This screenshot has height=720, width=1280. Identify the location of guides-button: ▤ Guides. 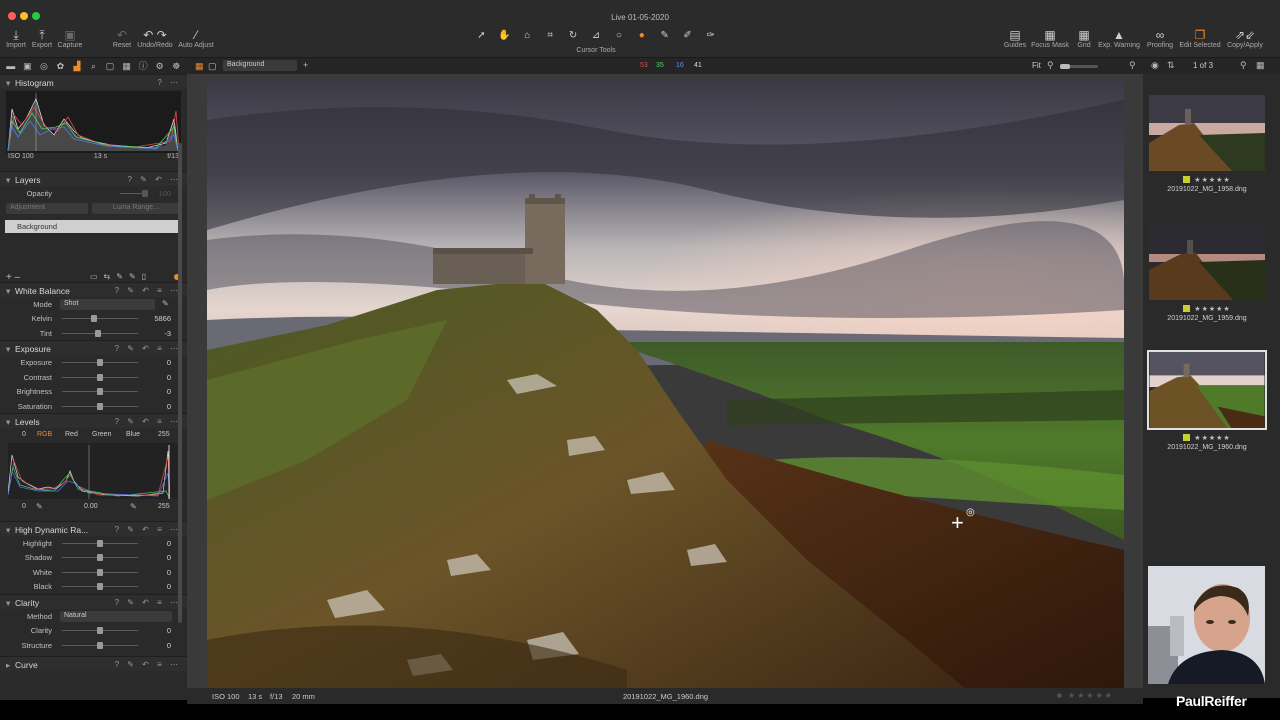
(1015, 38).